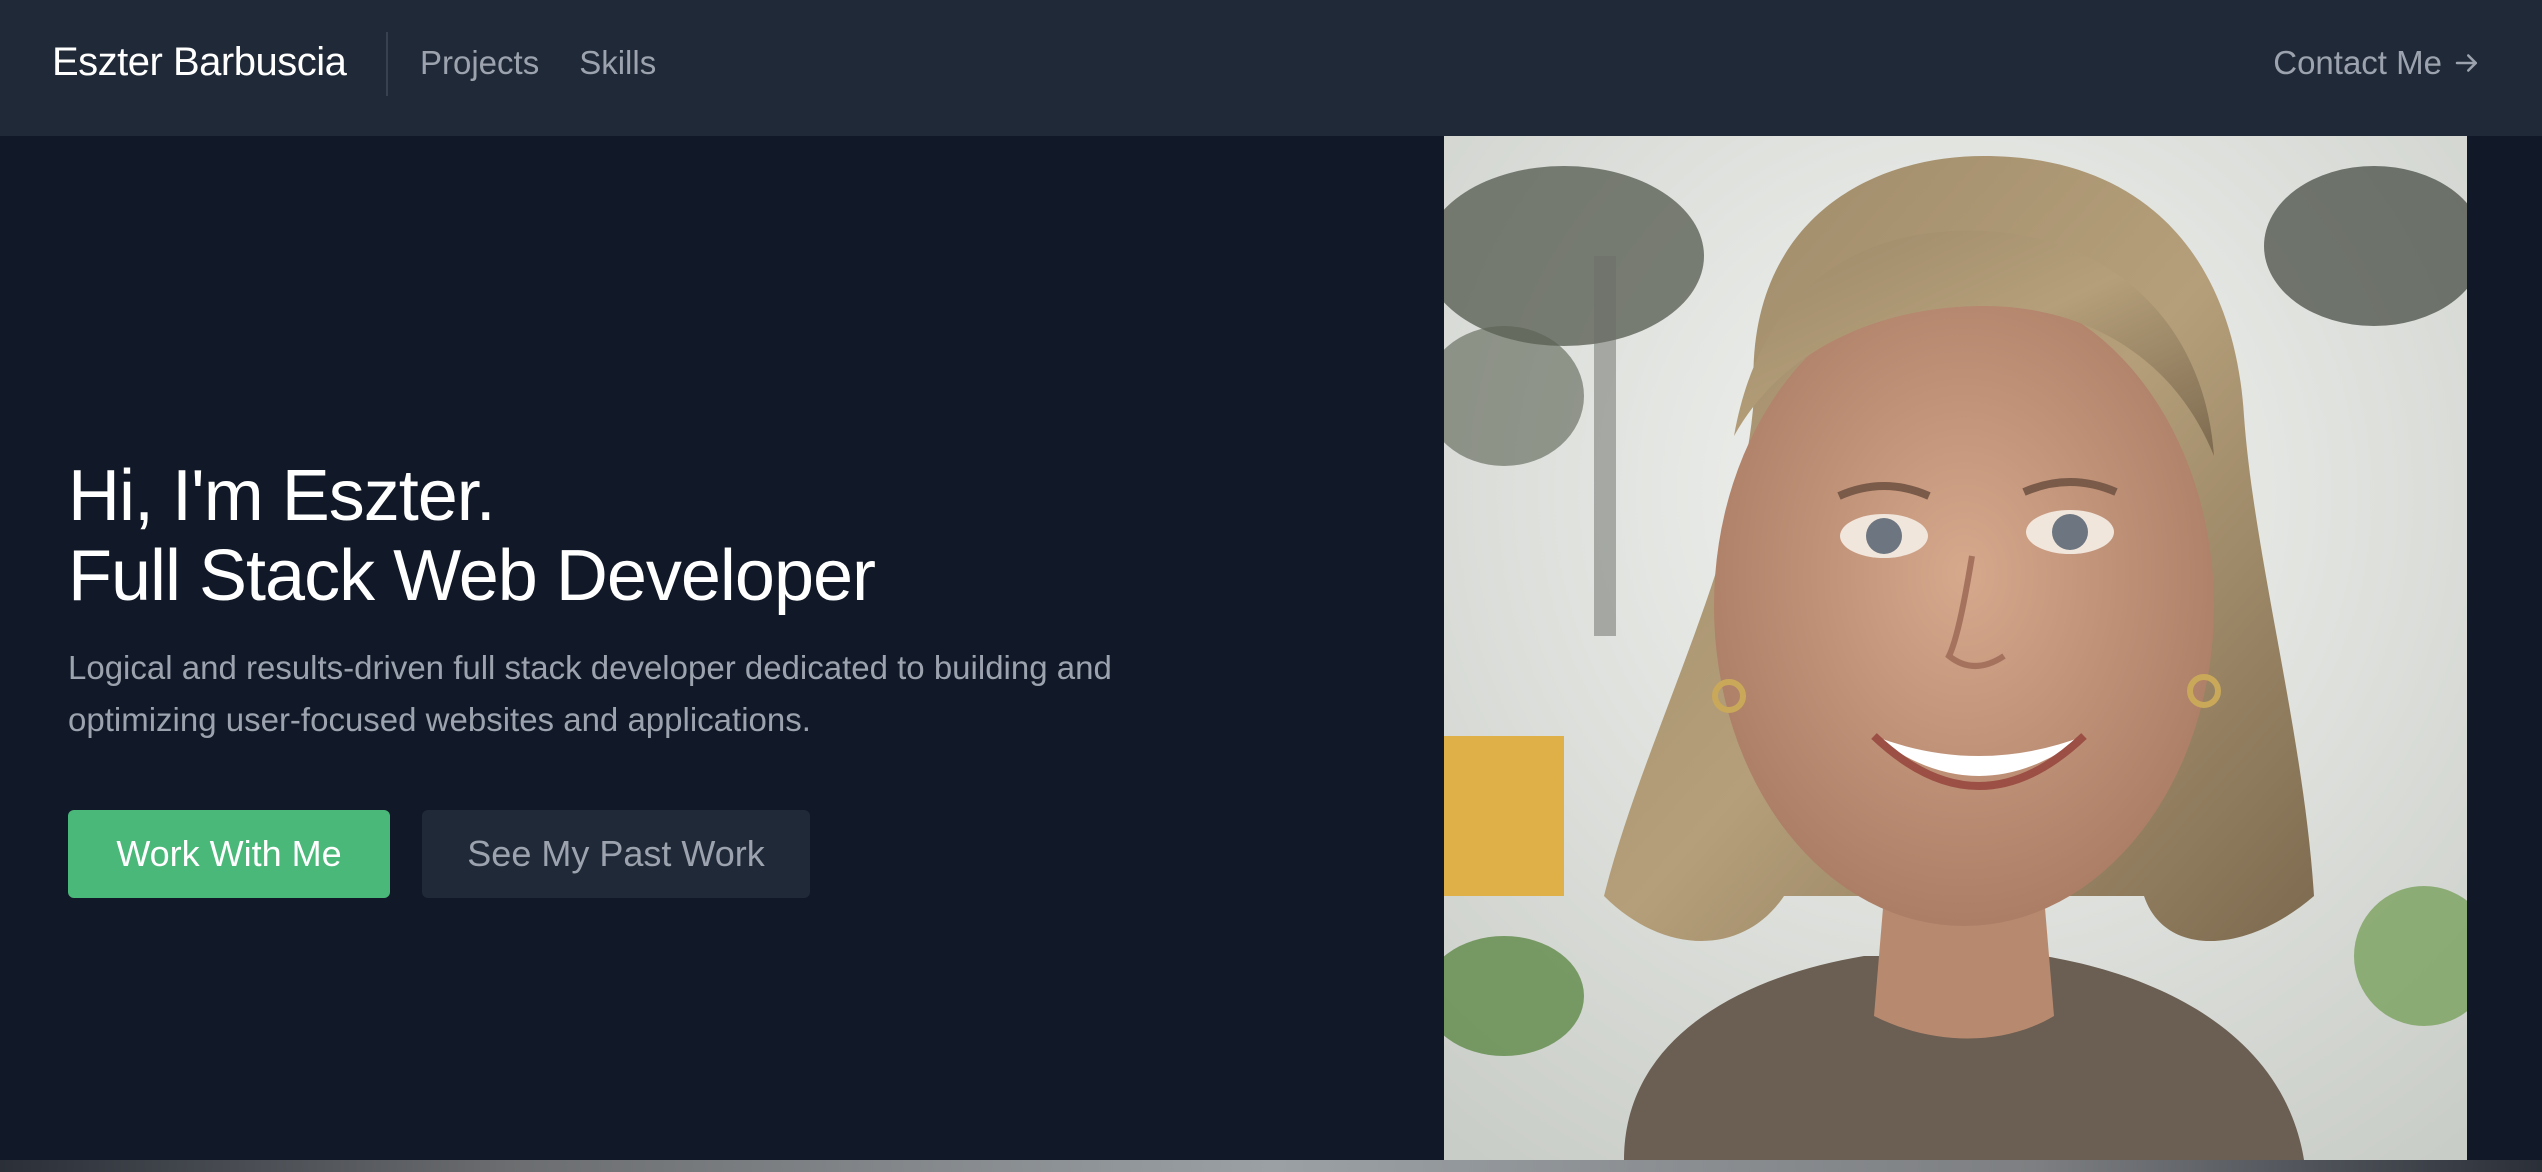 This screenshot has height=1172, width=2542. What do you see at coordinates (472, 576) in the screenshot?
I see `headline-title: Full Stack Web Developer` at bounding box center [472, 576].